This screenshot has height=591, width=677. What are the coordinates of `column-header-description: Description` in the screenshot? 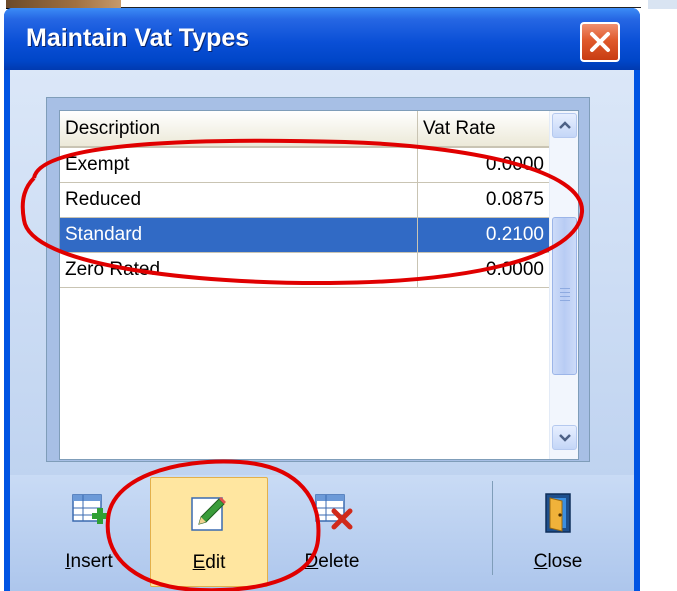 It's located at (238, 128).